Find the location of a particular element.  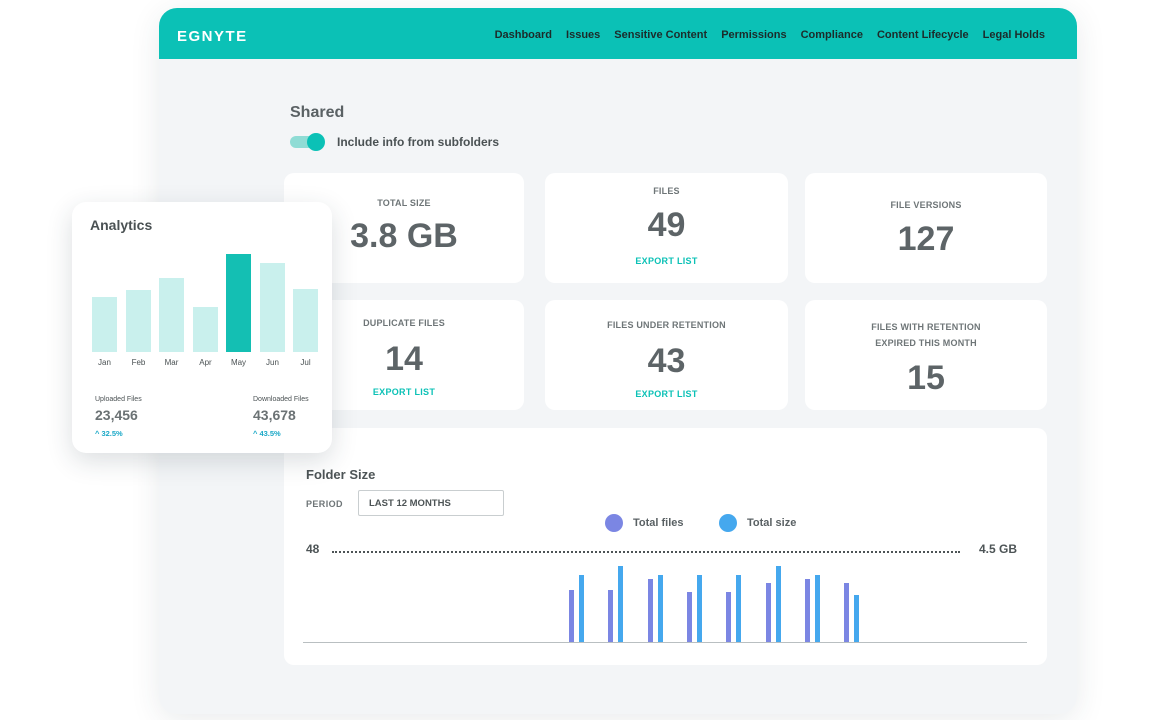

month-label: Apr is located at coordinates (205, 362).